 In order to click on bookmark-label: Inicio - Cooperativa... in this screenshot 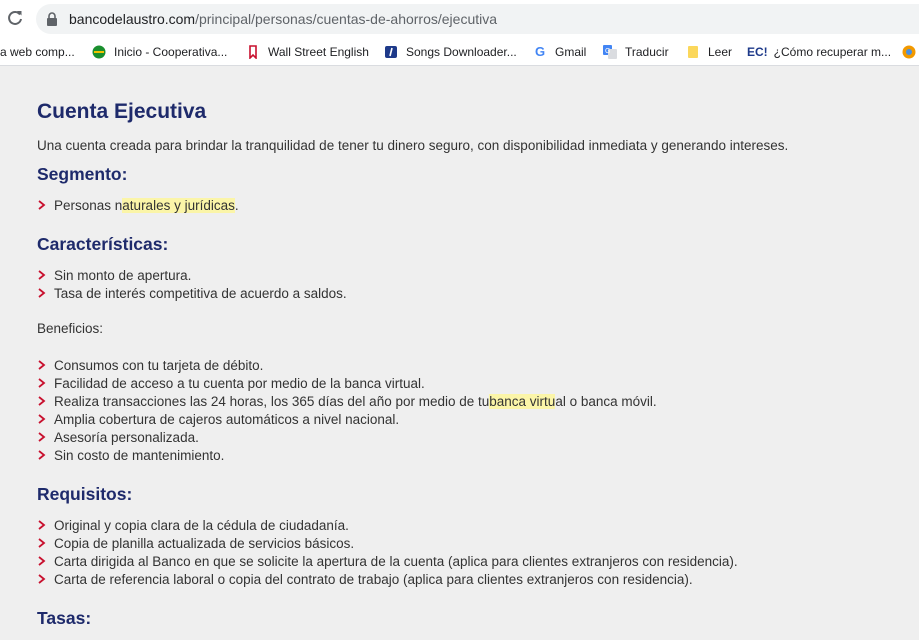, I will do `click(171, 52)`.